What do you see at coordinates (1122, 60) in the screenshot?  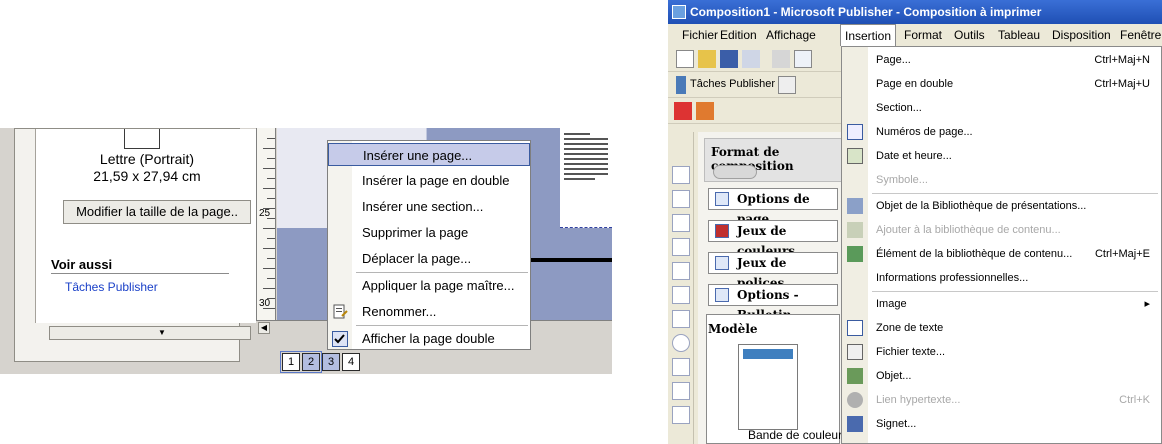 I see `shortcut: Ctrl+Maj+N` at bounding box center [1122, 60].